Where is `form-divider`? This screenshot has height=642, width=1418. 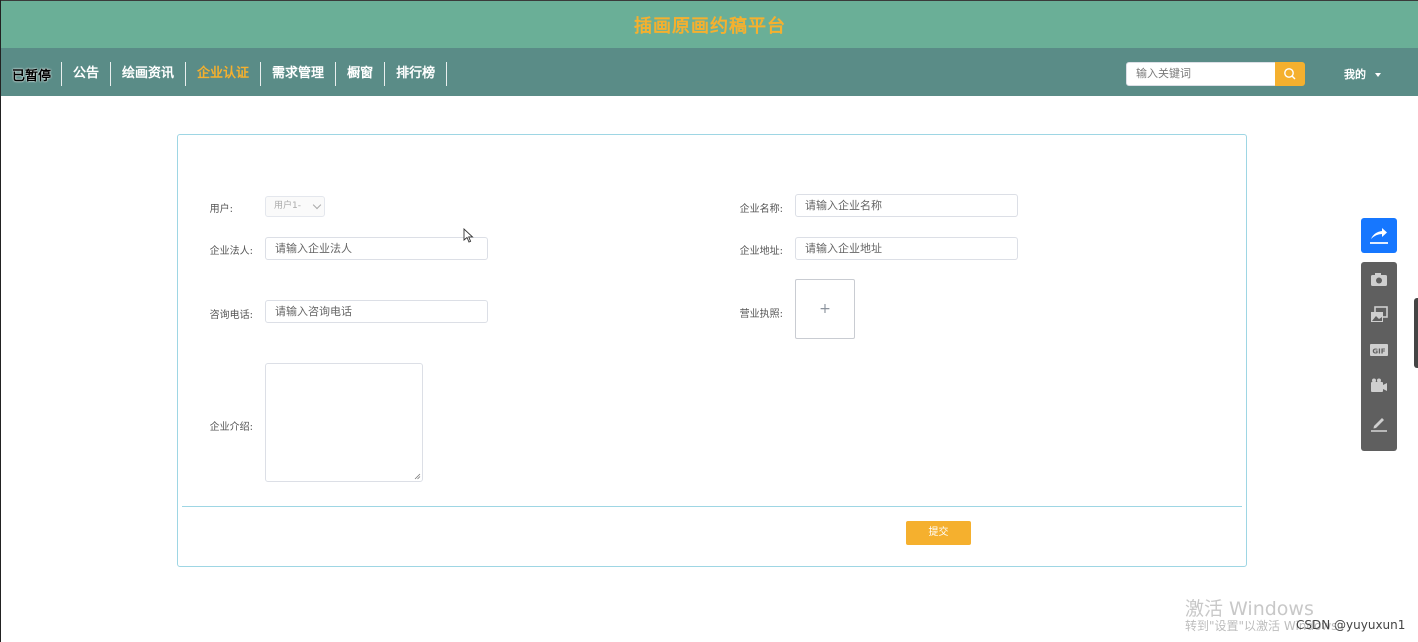 form-divider is located at coordinates (712, 506).